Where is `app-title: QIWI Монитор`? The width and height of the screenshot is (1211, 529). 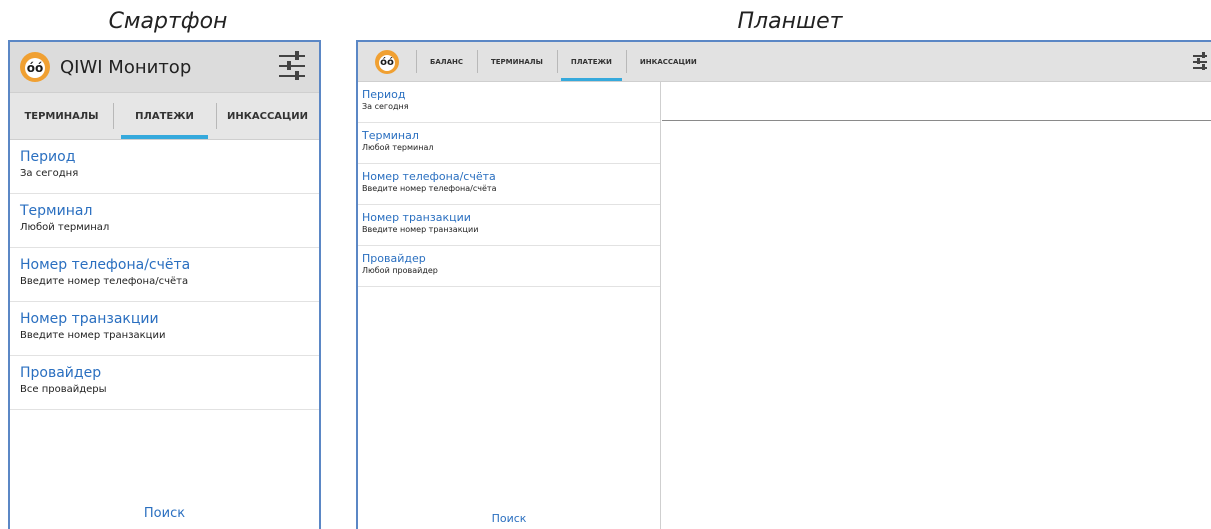
app-title: QIWI Монитор is located at coordinates (126, 67).